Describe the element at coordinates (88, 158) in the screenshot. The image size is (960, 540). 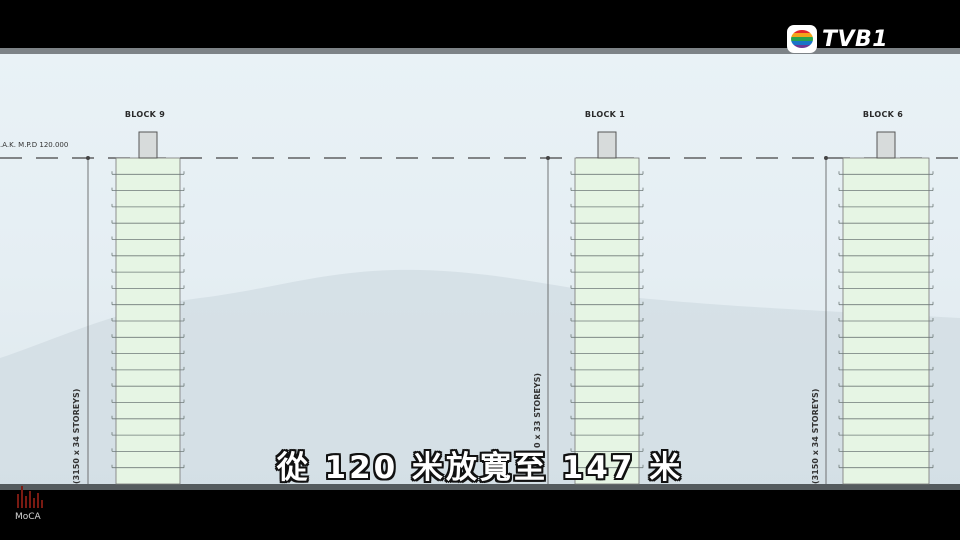
I see `block-9-level-marker` at that location.